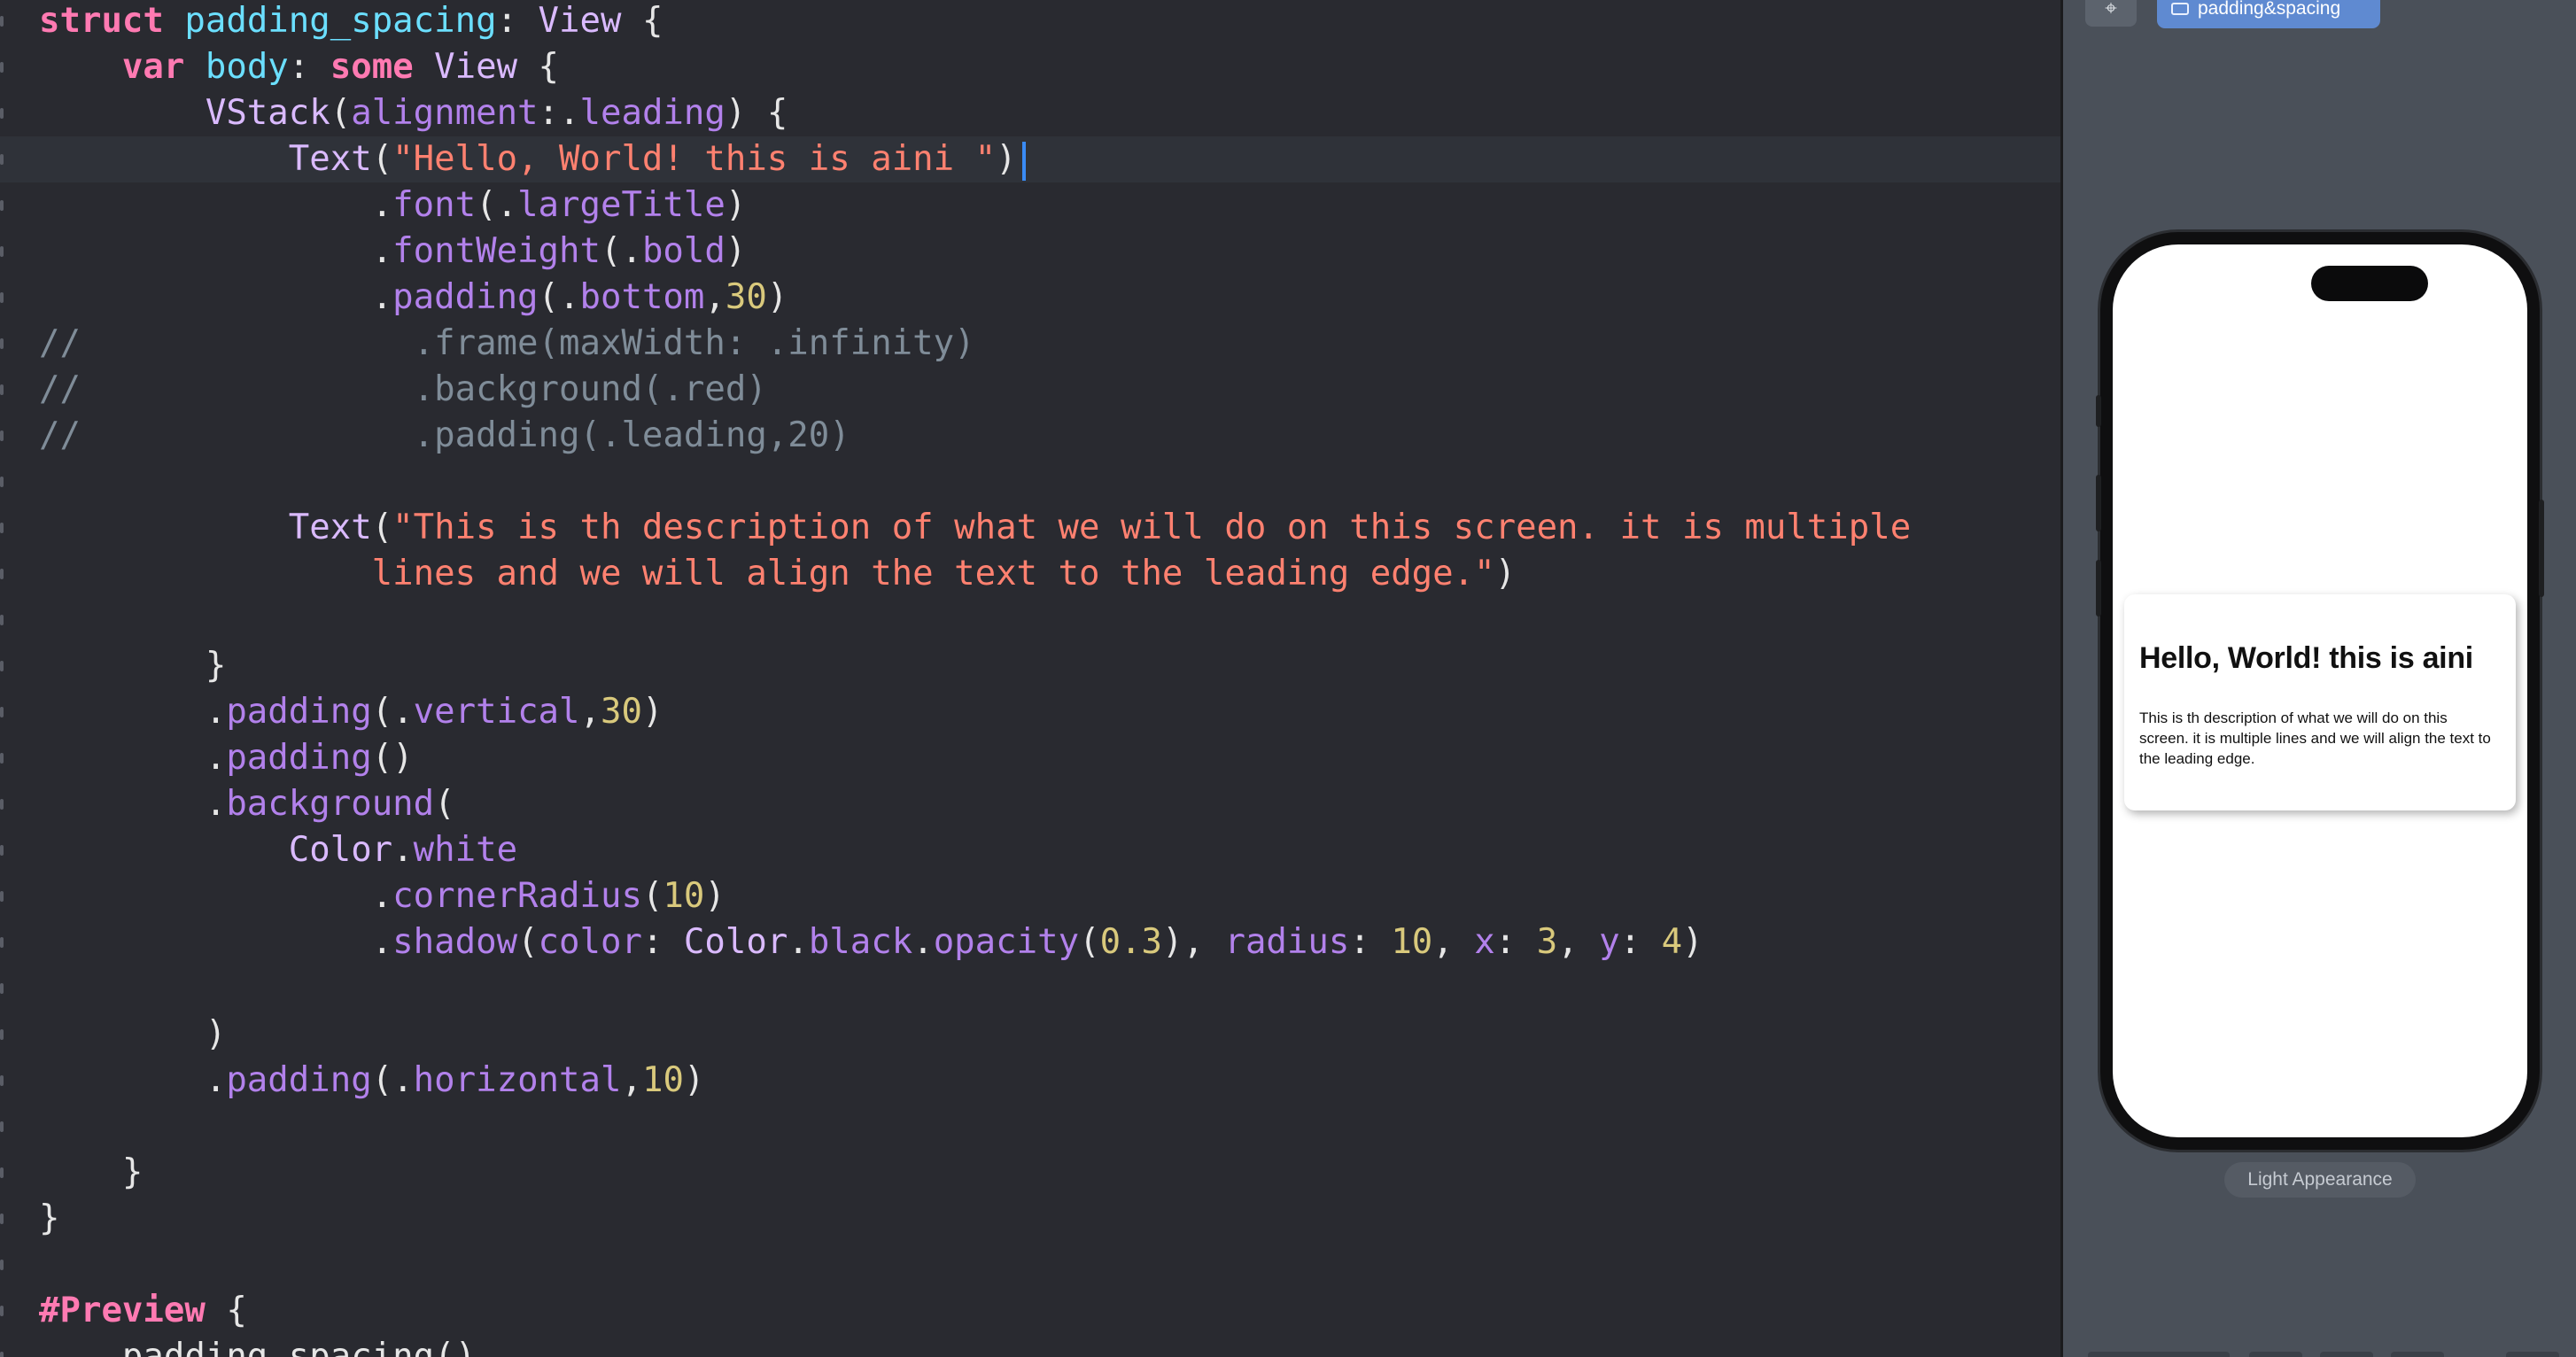  I want to click on code-token: 0.3, so click(1131, 942).